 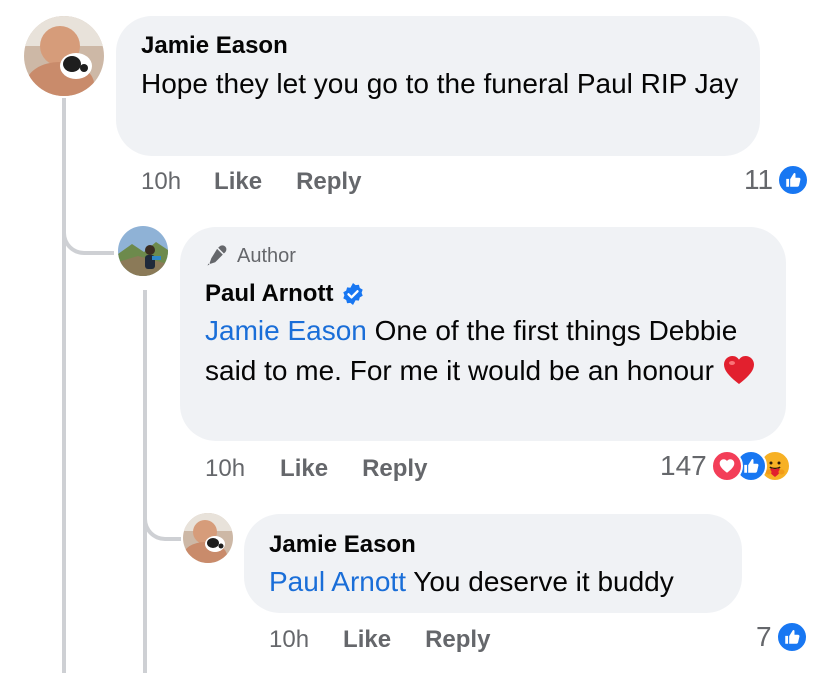 I want to click on comment-text: Paul Arnott You deserve it buddy, so click(x=471, y=581).